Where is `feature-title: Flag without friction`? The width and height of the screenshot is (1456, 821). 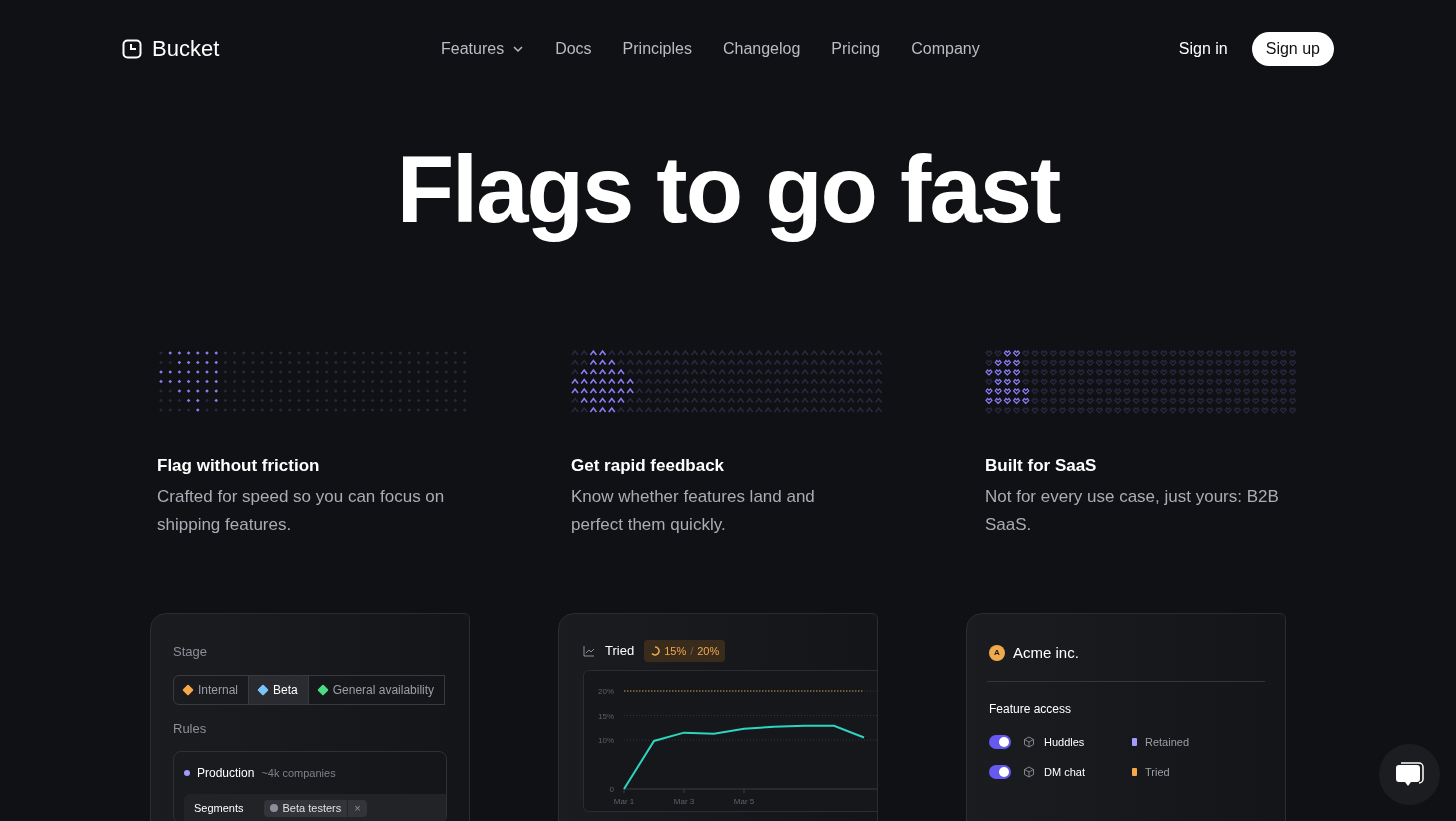
feature-title: Flag without friction is located at coordinates (239, 466).